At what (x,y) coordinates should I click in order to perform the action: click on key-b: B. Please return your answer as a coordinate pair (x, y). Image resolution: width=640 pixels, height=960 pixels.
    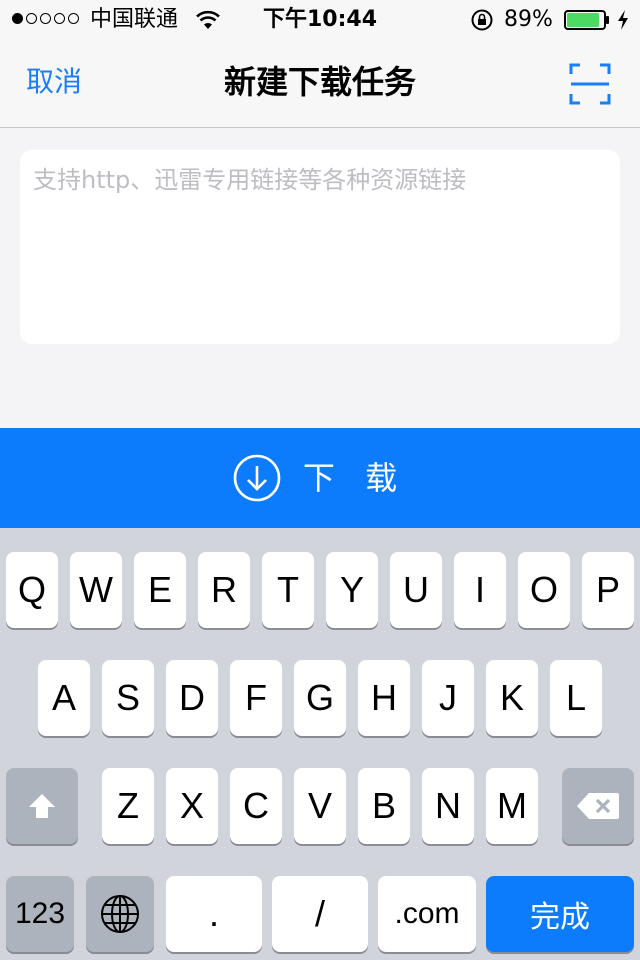
    Looking at the image, I should click on (384, 806).